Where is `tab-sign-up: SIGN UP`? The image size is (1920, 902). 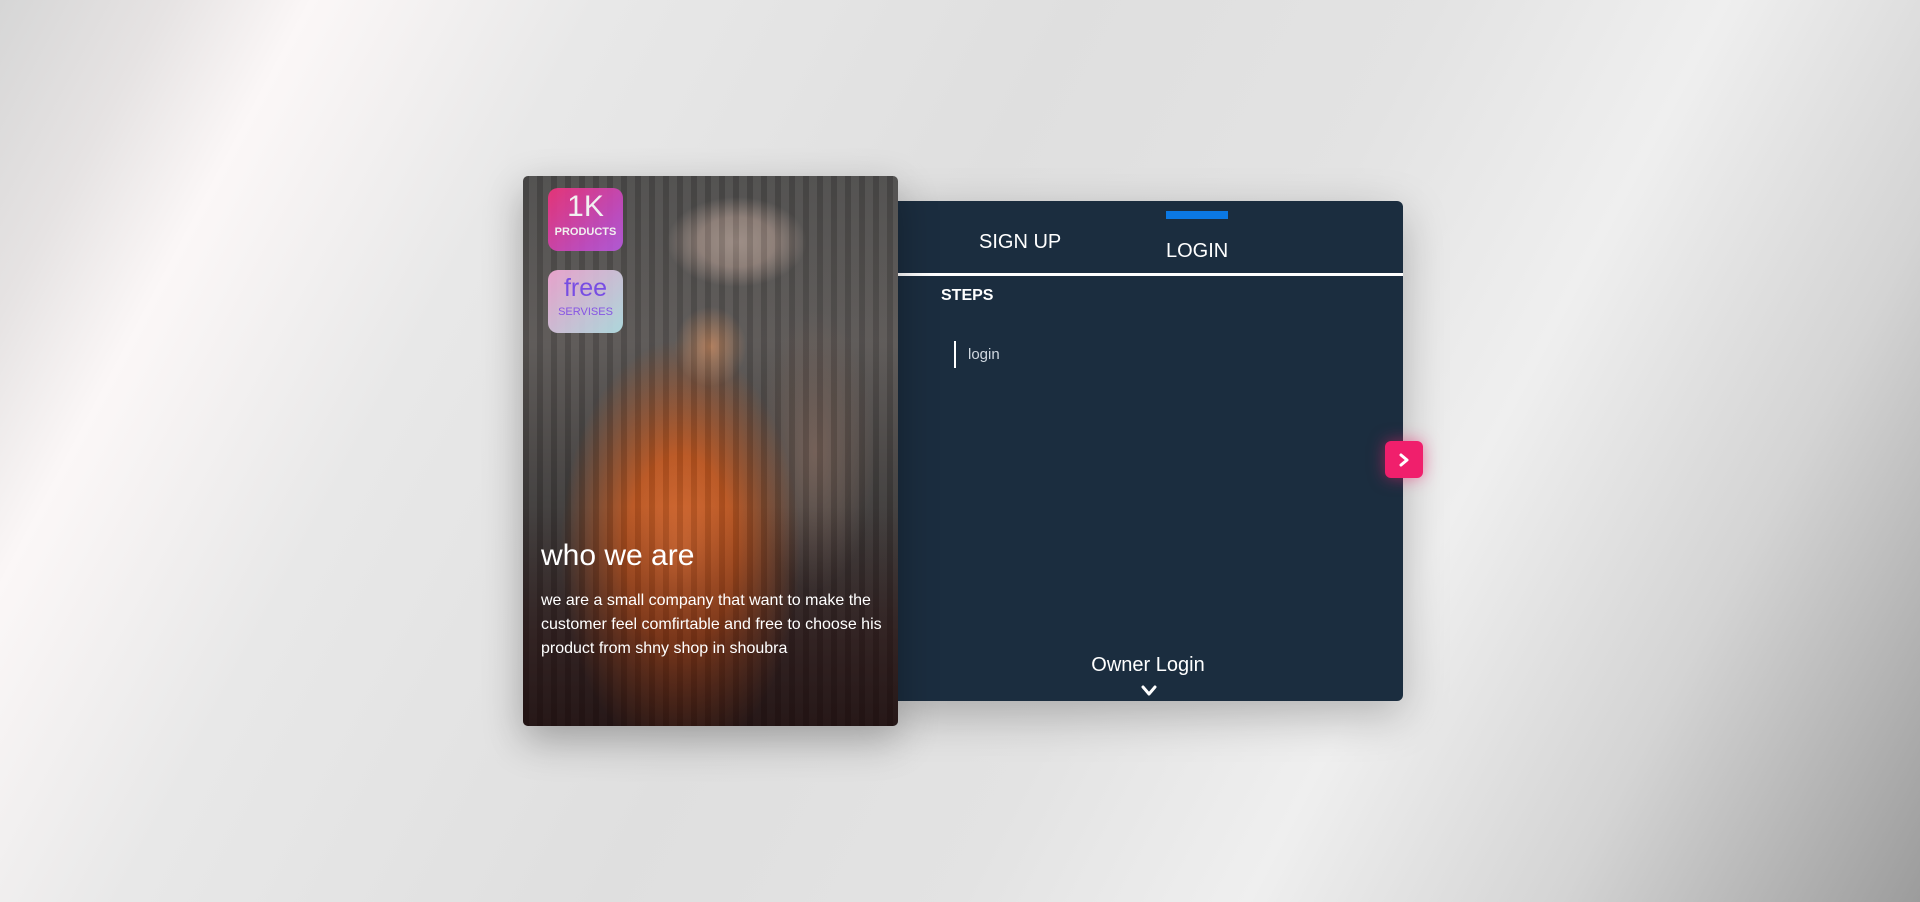 tab-sign-up: SIGN UP is located at coordinates (1020, 242).